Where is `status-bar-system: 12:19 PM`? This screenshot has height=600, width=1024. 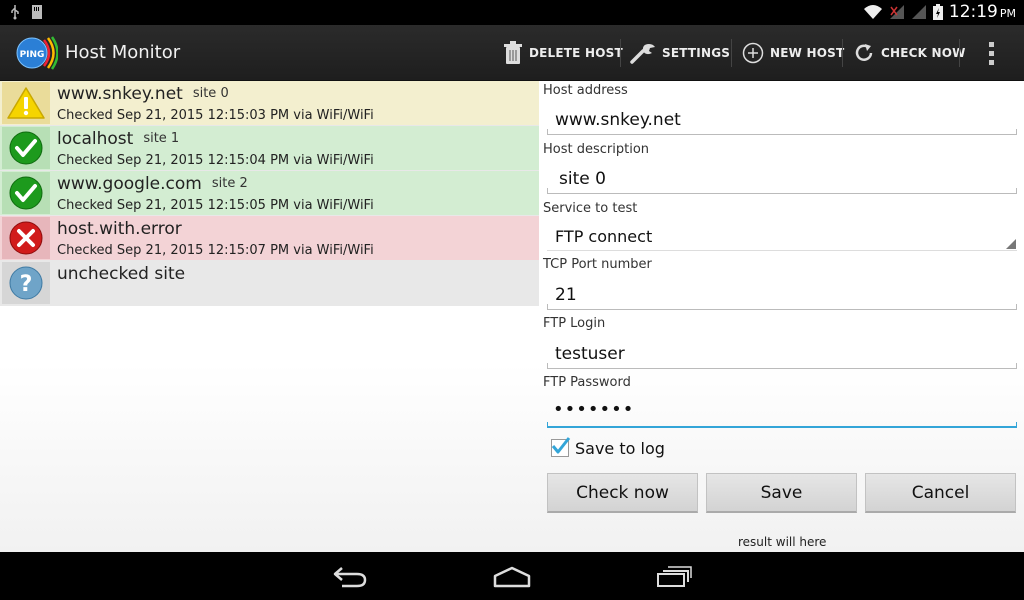
status-bar-system: 12:19 PM is located at coordinates (939, 12).